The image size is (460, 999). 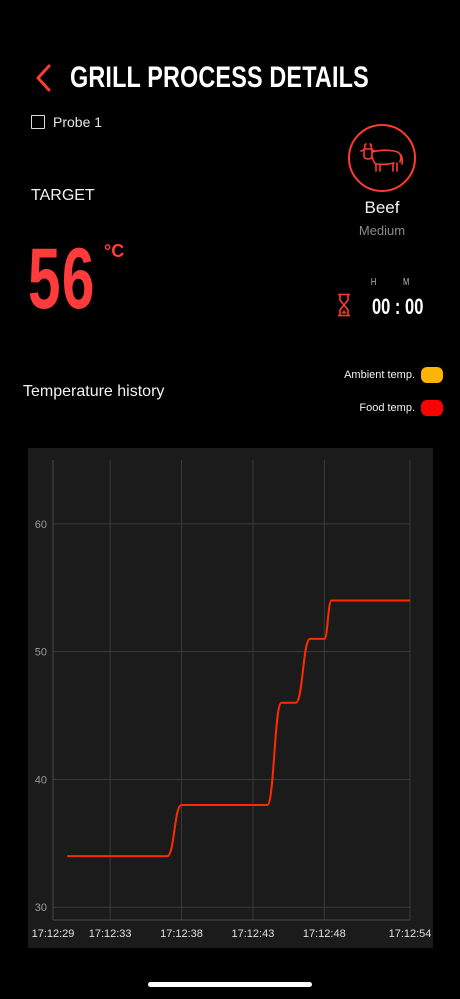 What do you see at coordinates (410, 934) in the screenshot?
I see `x-tick-label: 17:12:54` at bounding box center [410, 934].